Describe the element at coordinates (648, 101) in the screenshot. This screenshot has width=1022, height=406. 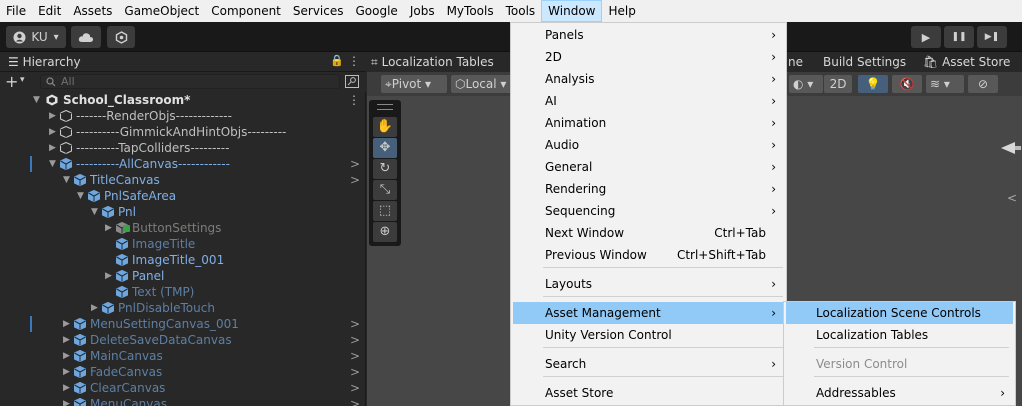
I see `window-menu-item: AI ›` at that location.